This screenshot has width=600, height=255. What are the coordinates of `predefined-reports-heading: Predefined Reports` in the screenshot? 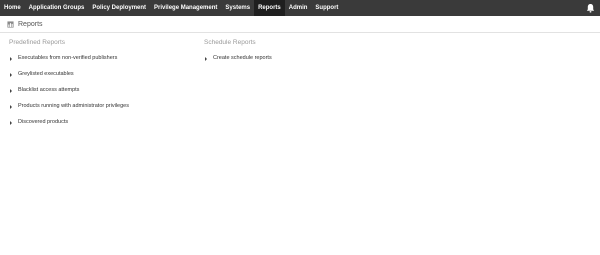 It's located at (37, 42).